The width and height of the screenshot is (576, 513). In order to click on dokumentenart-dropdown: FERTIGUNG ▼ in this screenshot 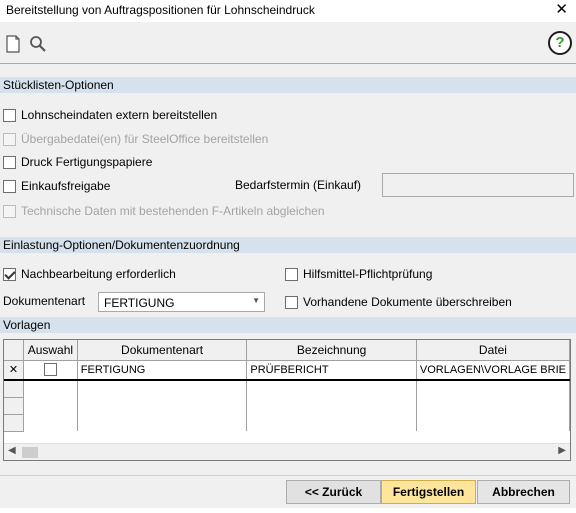, I will do `click(181, 302)`.